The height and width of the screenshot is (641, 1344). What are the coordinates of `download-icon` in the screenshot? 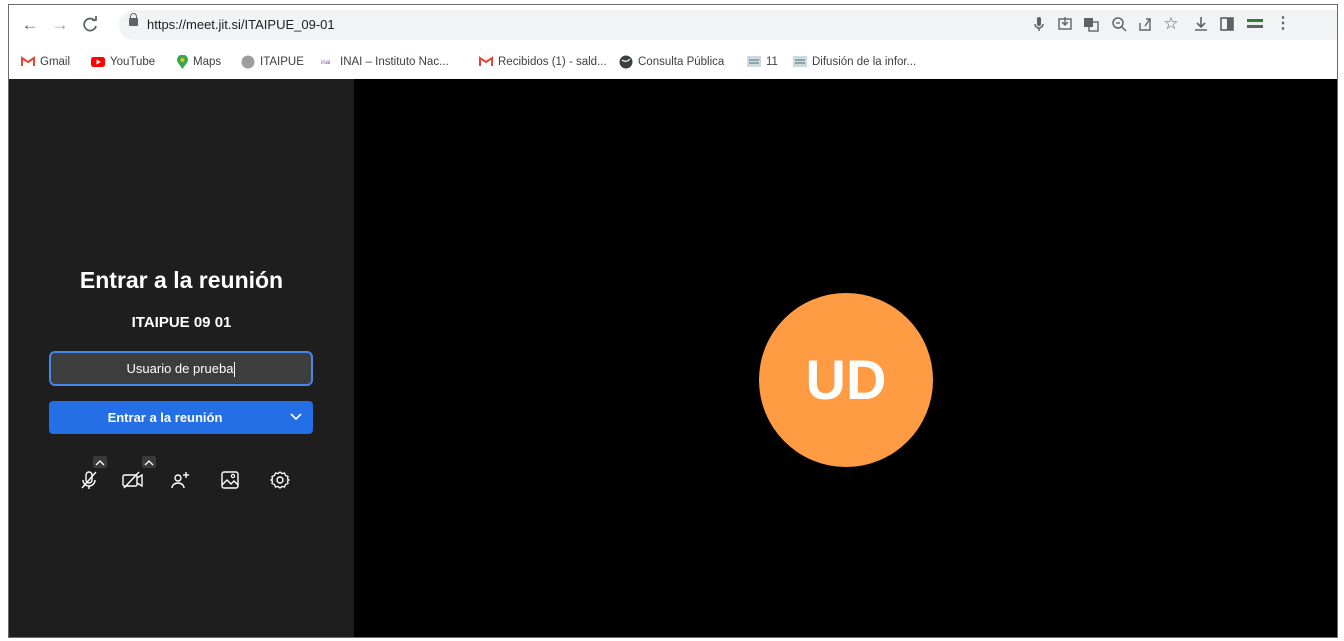 It's located at (1201, 24).